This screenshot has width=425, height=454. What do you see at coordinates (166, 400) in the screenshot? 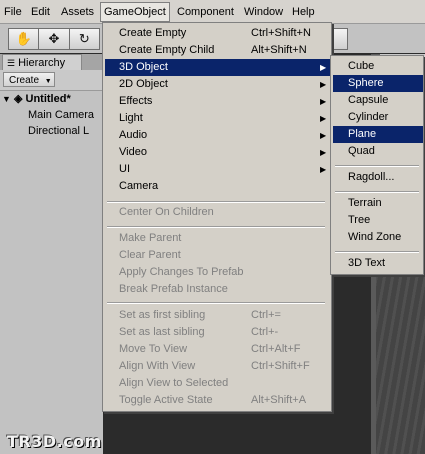
I see `menu-item-label: Toggle Active State` at bounding box center [166, 400].